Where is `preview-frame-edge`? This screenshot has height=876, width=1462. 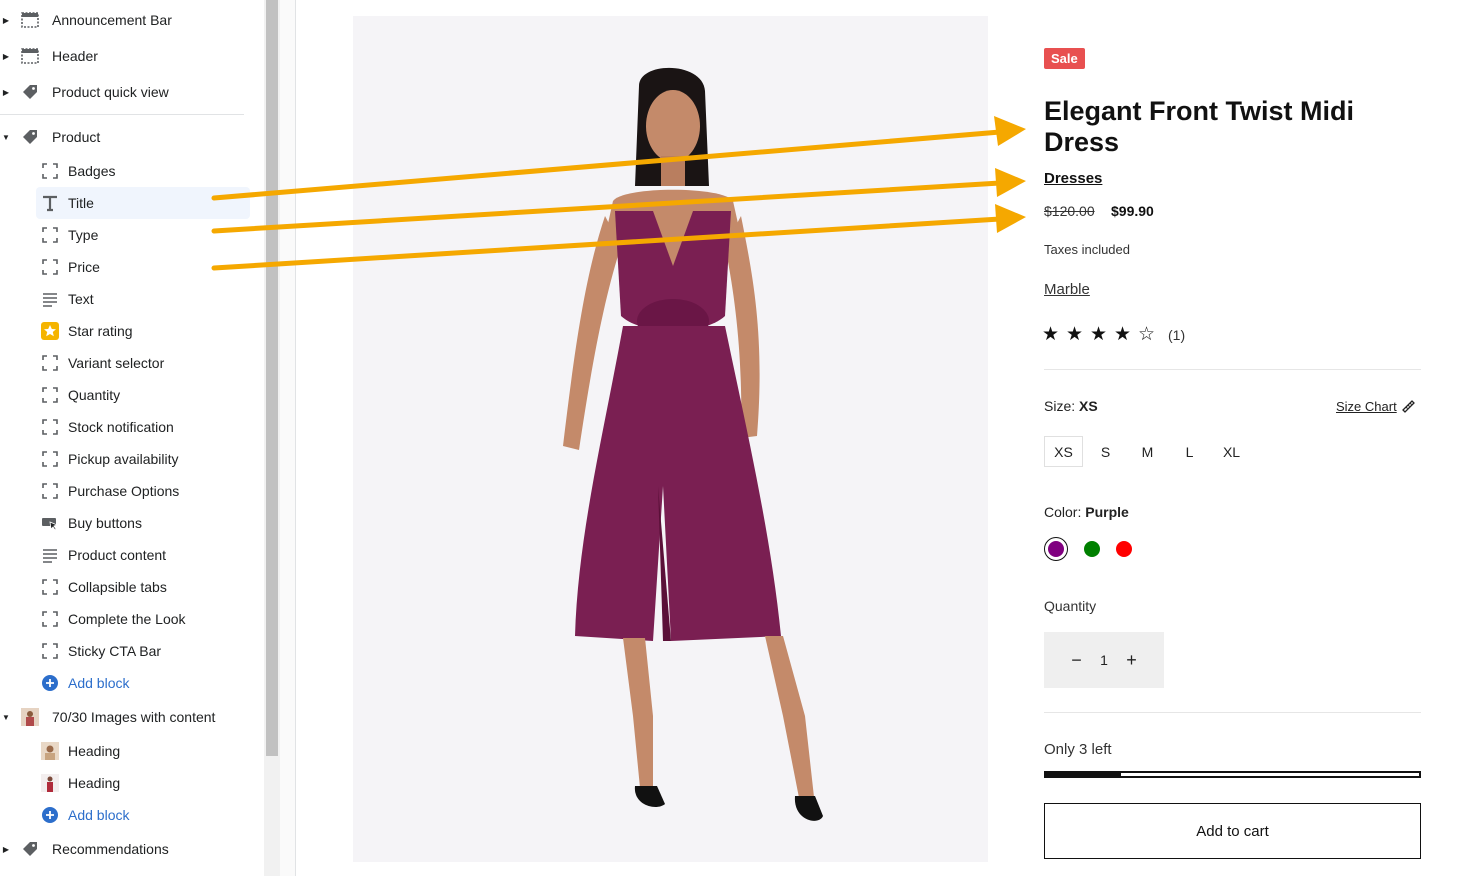 preview-frame-edge is located at coordinates (288, 438).